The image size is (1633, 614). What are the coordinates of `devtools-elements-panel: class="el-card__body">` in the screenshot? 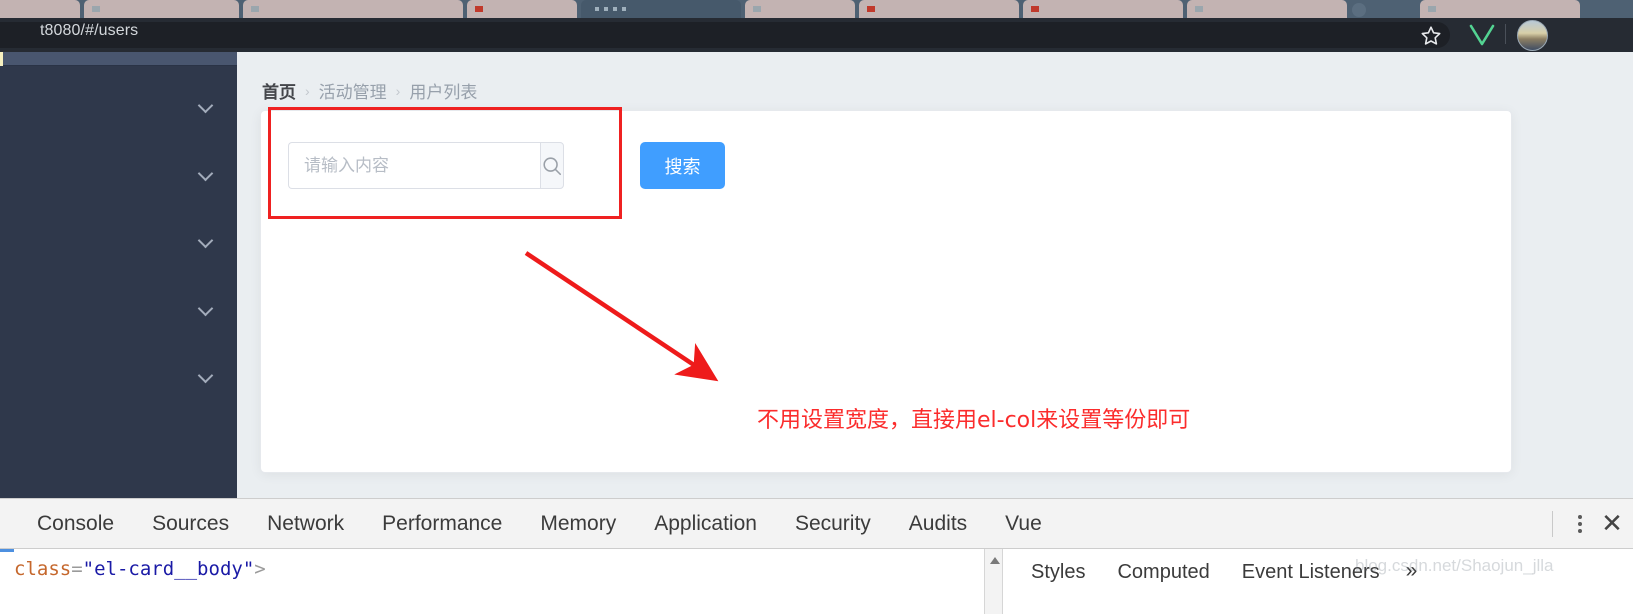 It's located at (492, 581).